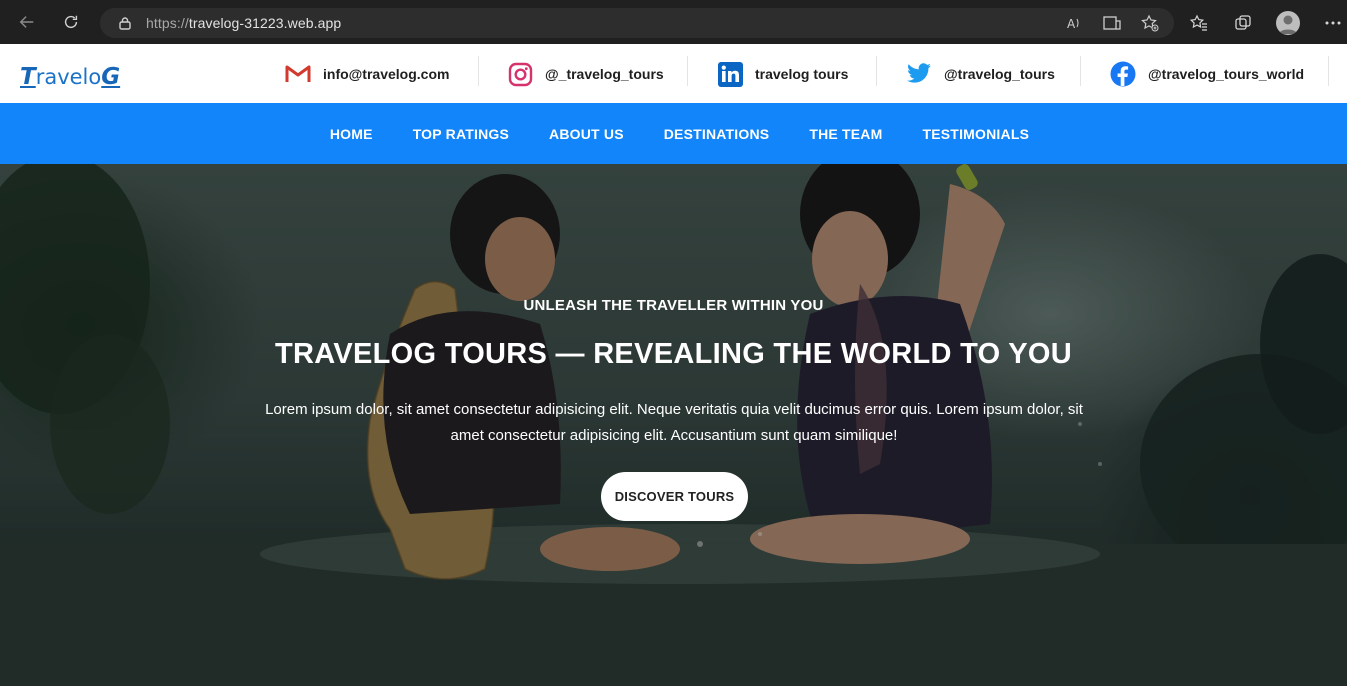  I want to click on contact-email: info@travelog.com, so click(367, 74).